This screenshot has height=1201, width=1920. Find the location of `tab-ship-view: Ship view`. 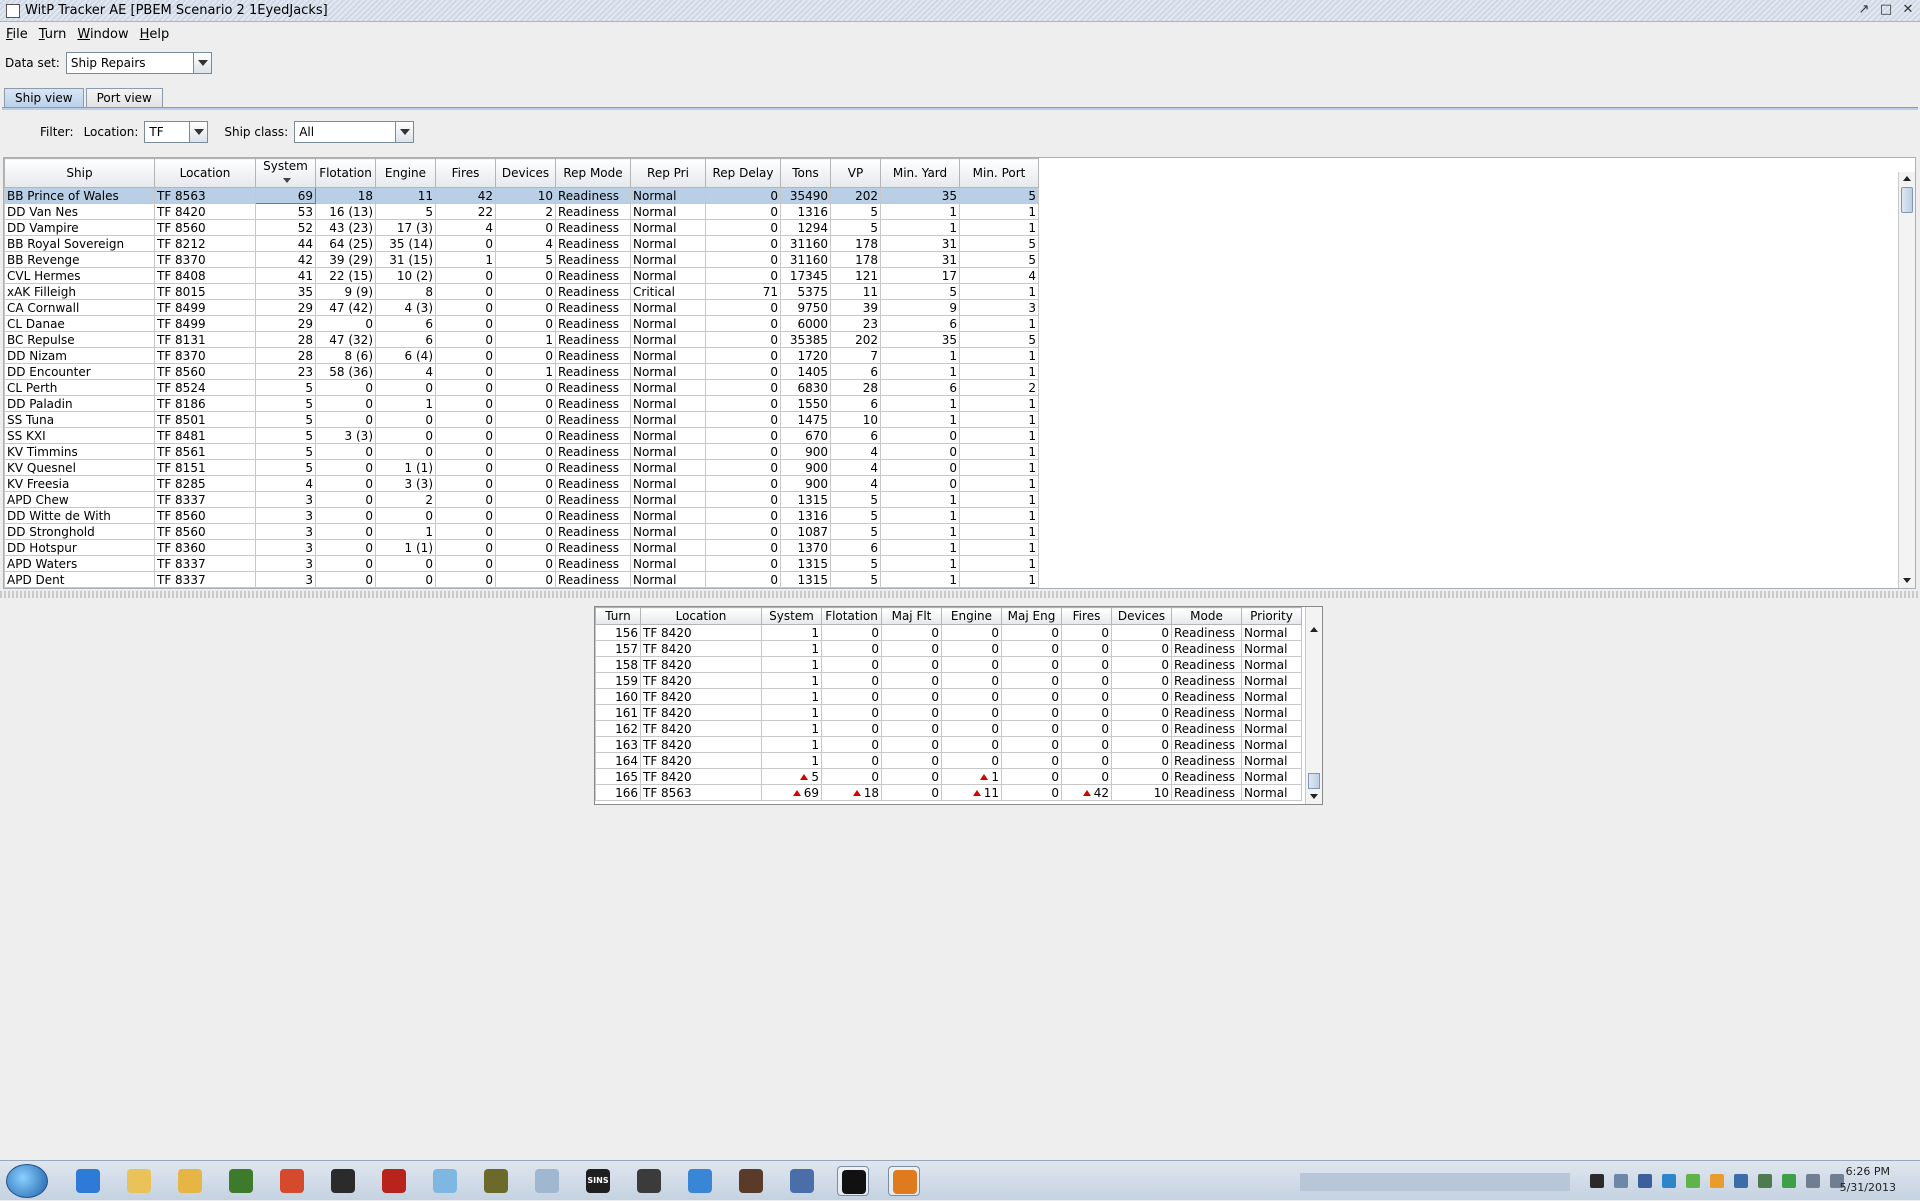

tab-ship-view: Ship view is located at coordinates (44, 98).